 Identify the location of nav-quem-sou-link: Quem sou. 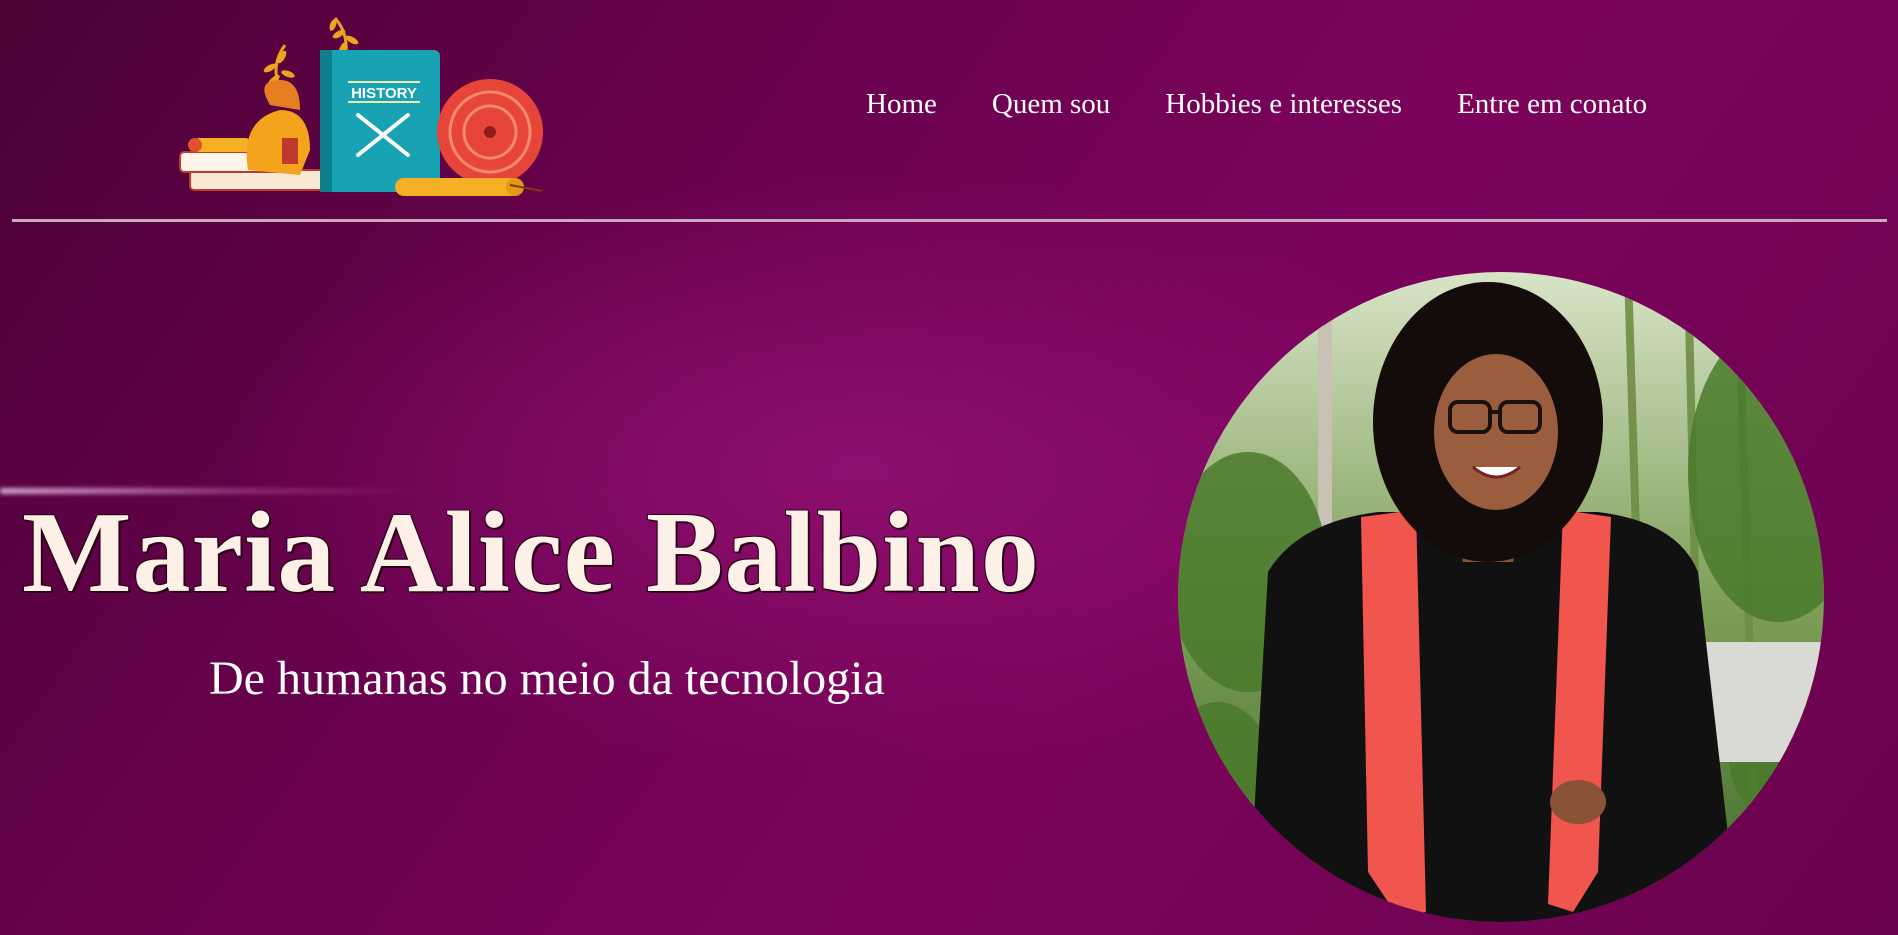
(1051, 104).